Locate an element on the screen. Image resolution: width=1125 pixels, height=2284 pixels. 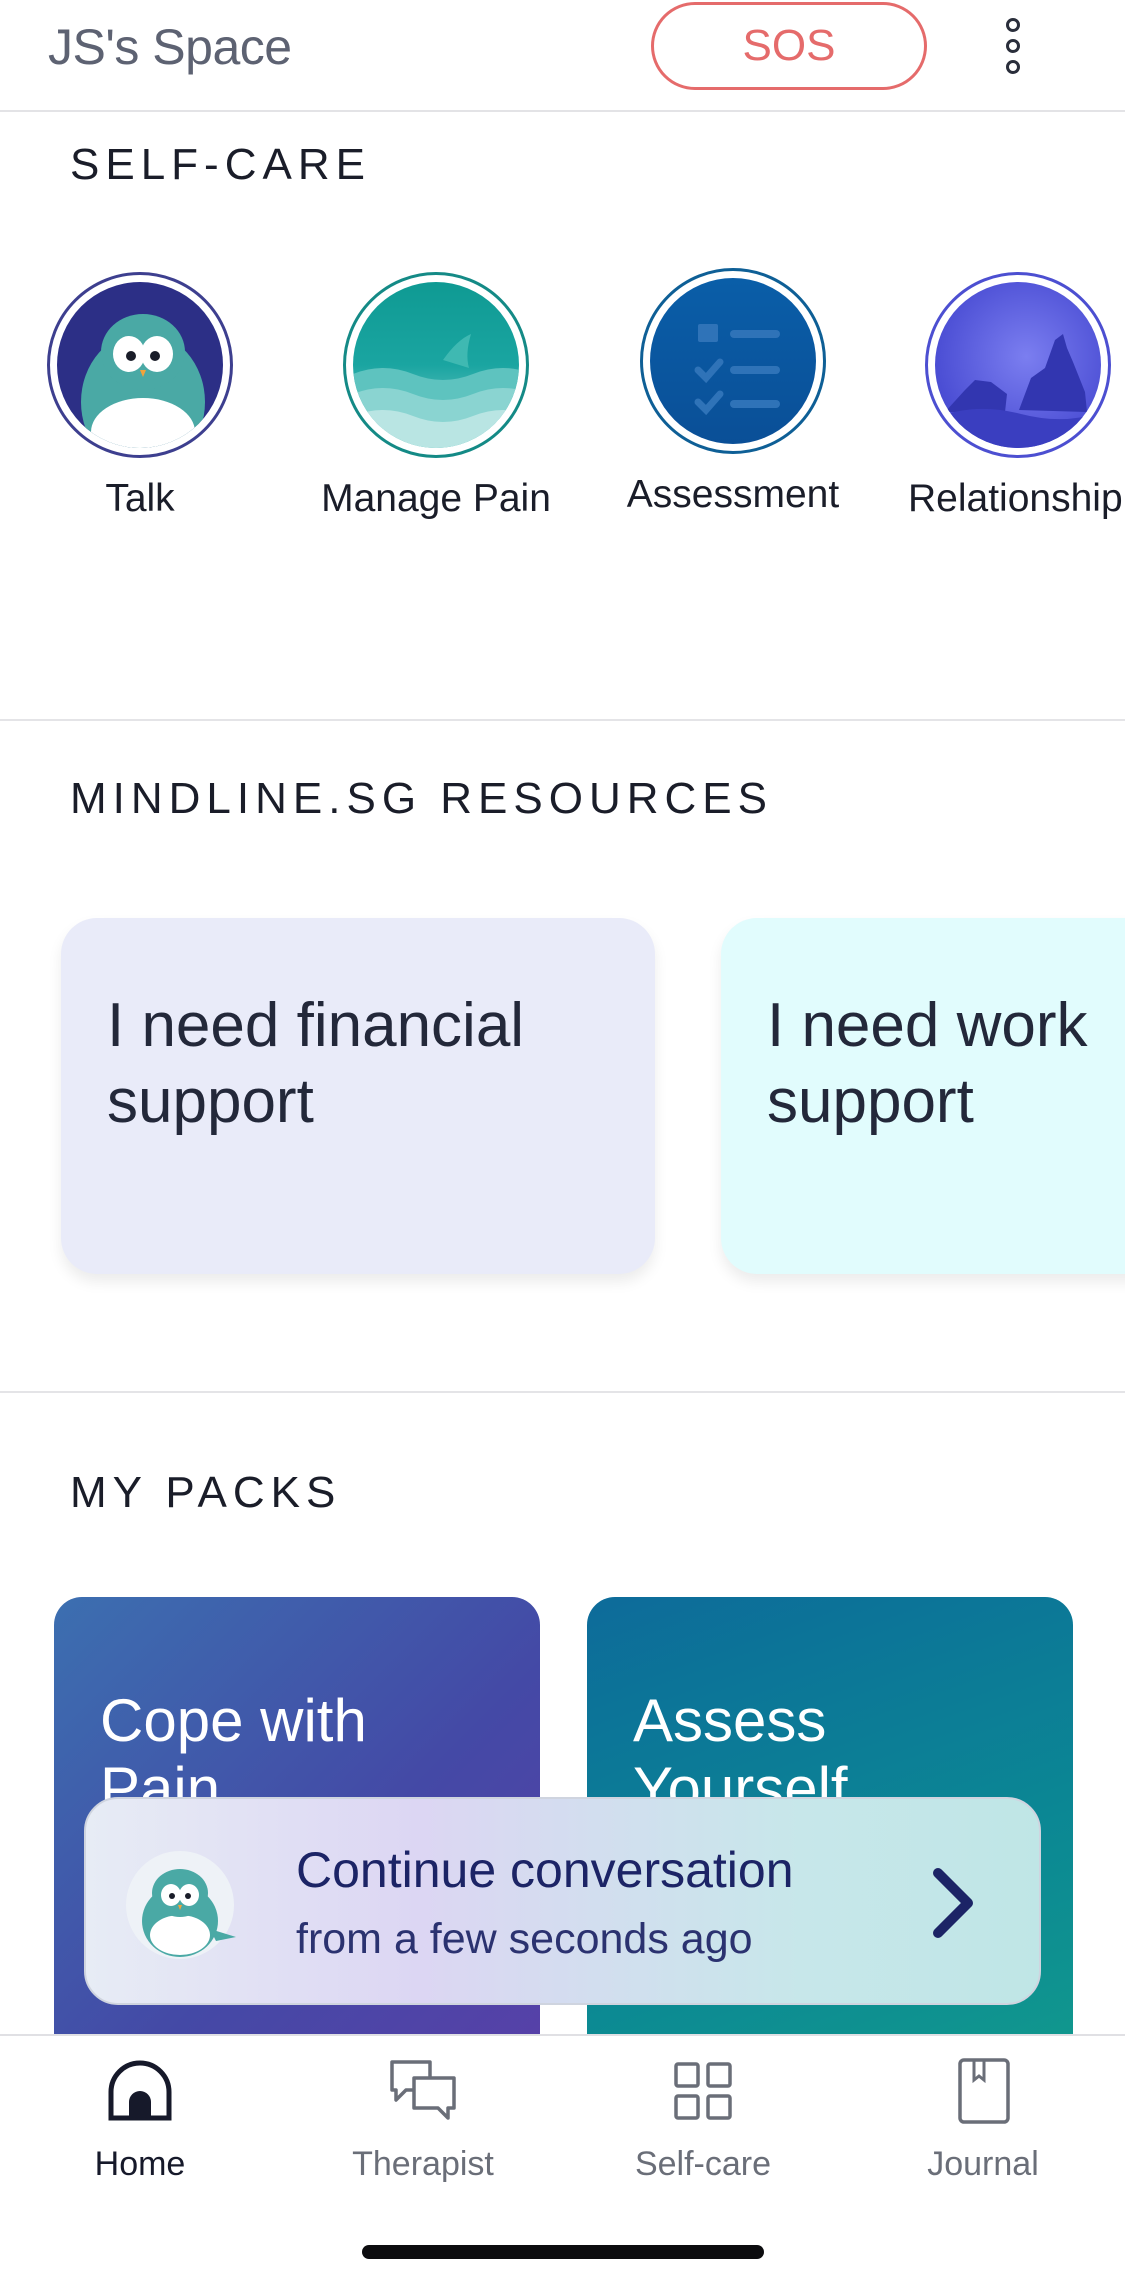
nav-home: Home is located at coordinates (140, 2120).